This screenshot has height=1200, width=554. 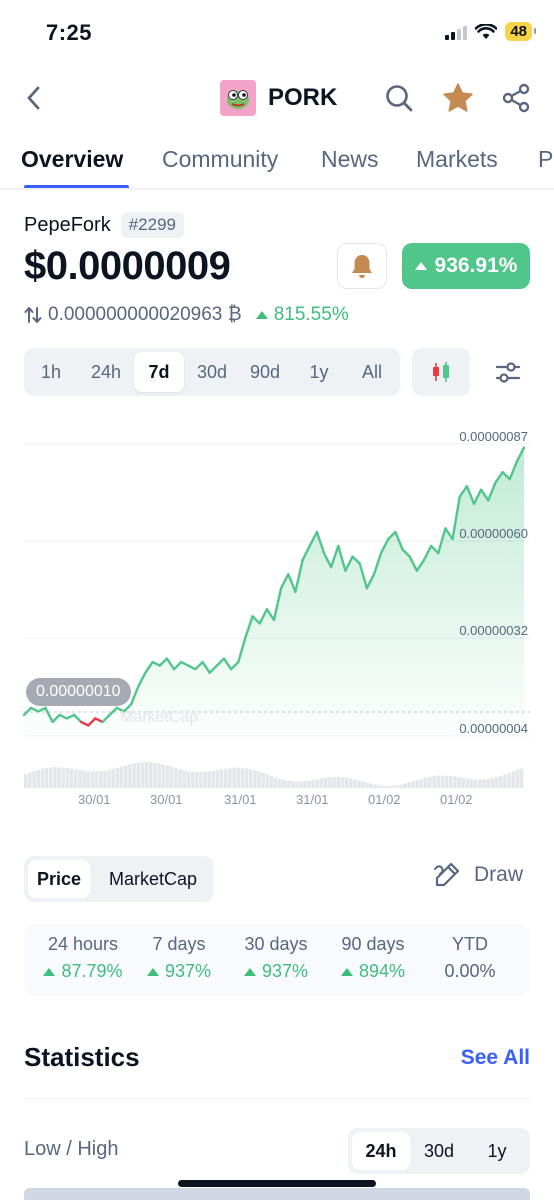 I want to click on tab-more: P, so click(x=545, y=159).